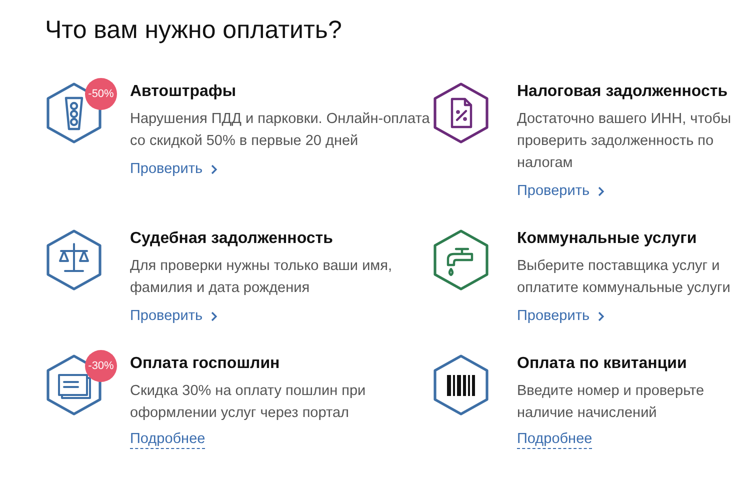  Describe the element at coordinates (184, 92) in the screenshot. I see `service-title: Автоштрафы` at that location.